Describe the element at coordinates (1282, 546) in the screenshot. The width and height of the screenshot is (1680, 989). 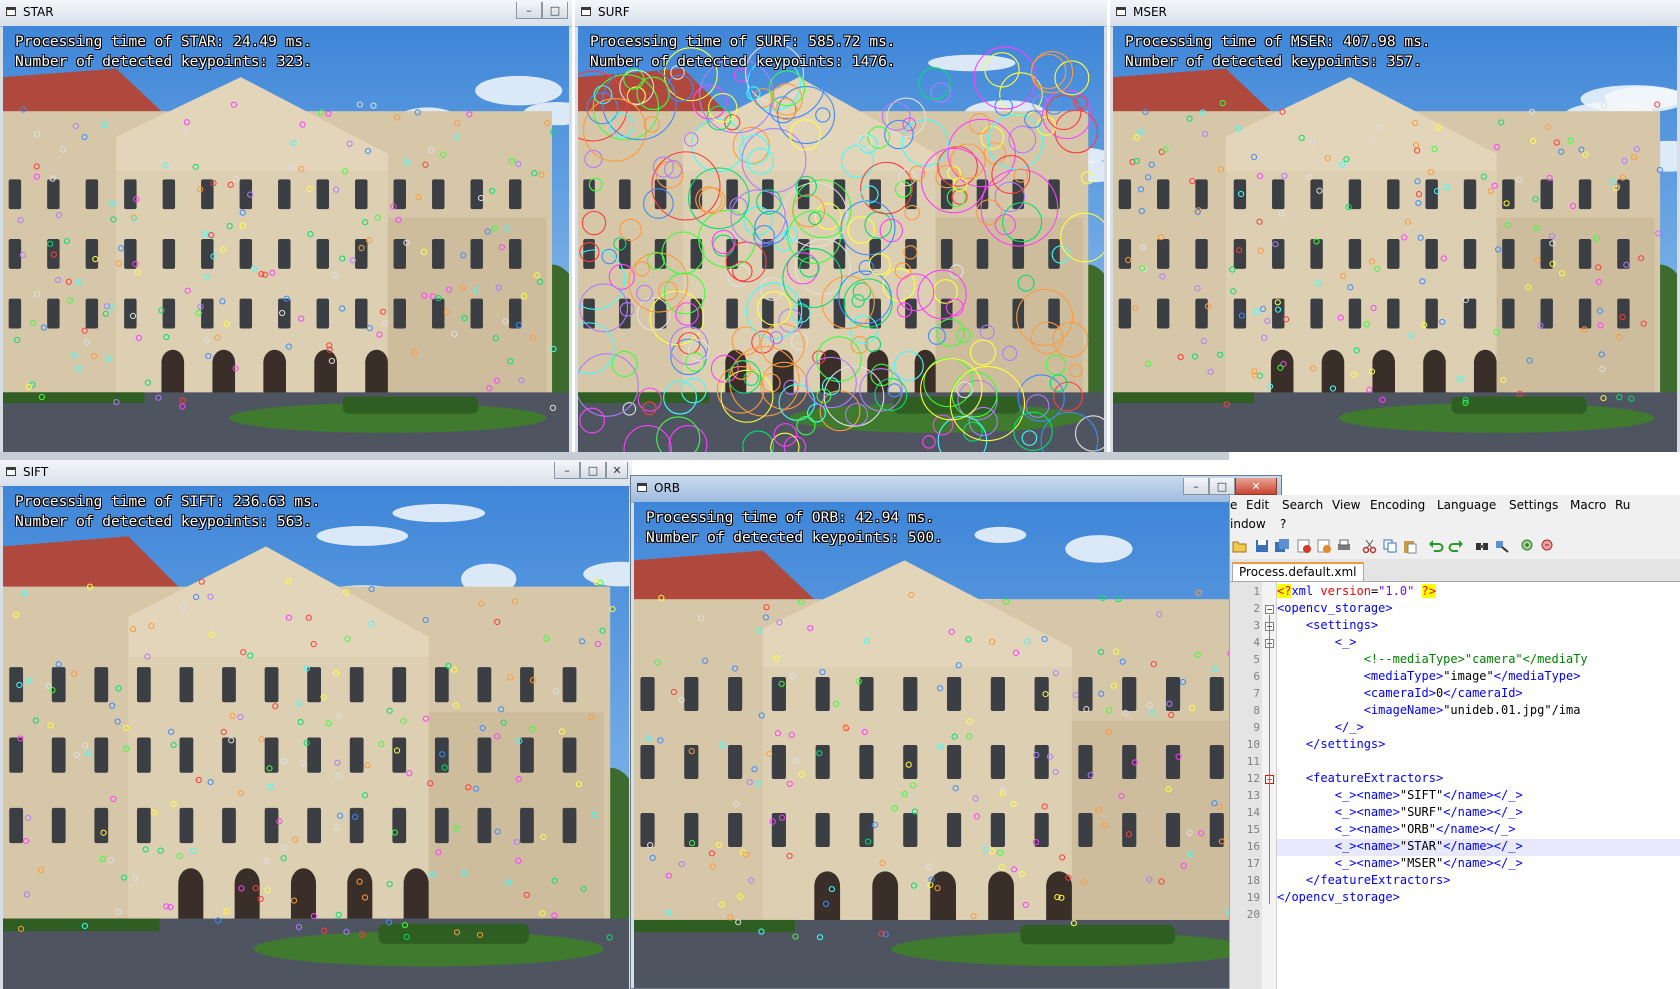
I see `save-all-icon` at that location.